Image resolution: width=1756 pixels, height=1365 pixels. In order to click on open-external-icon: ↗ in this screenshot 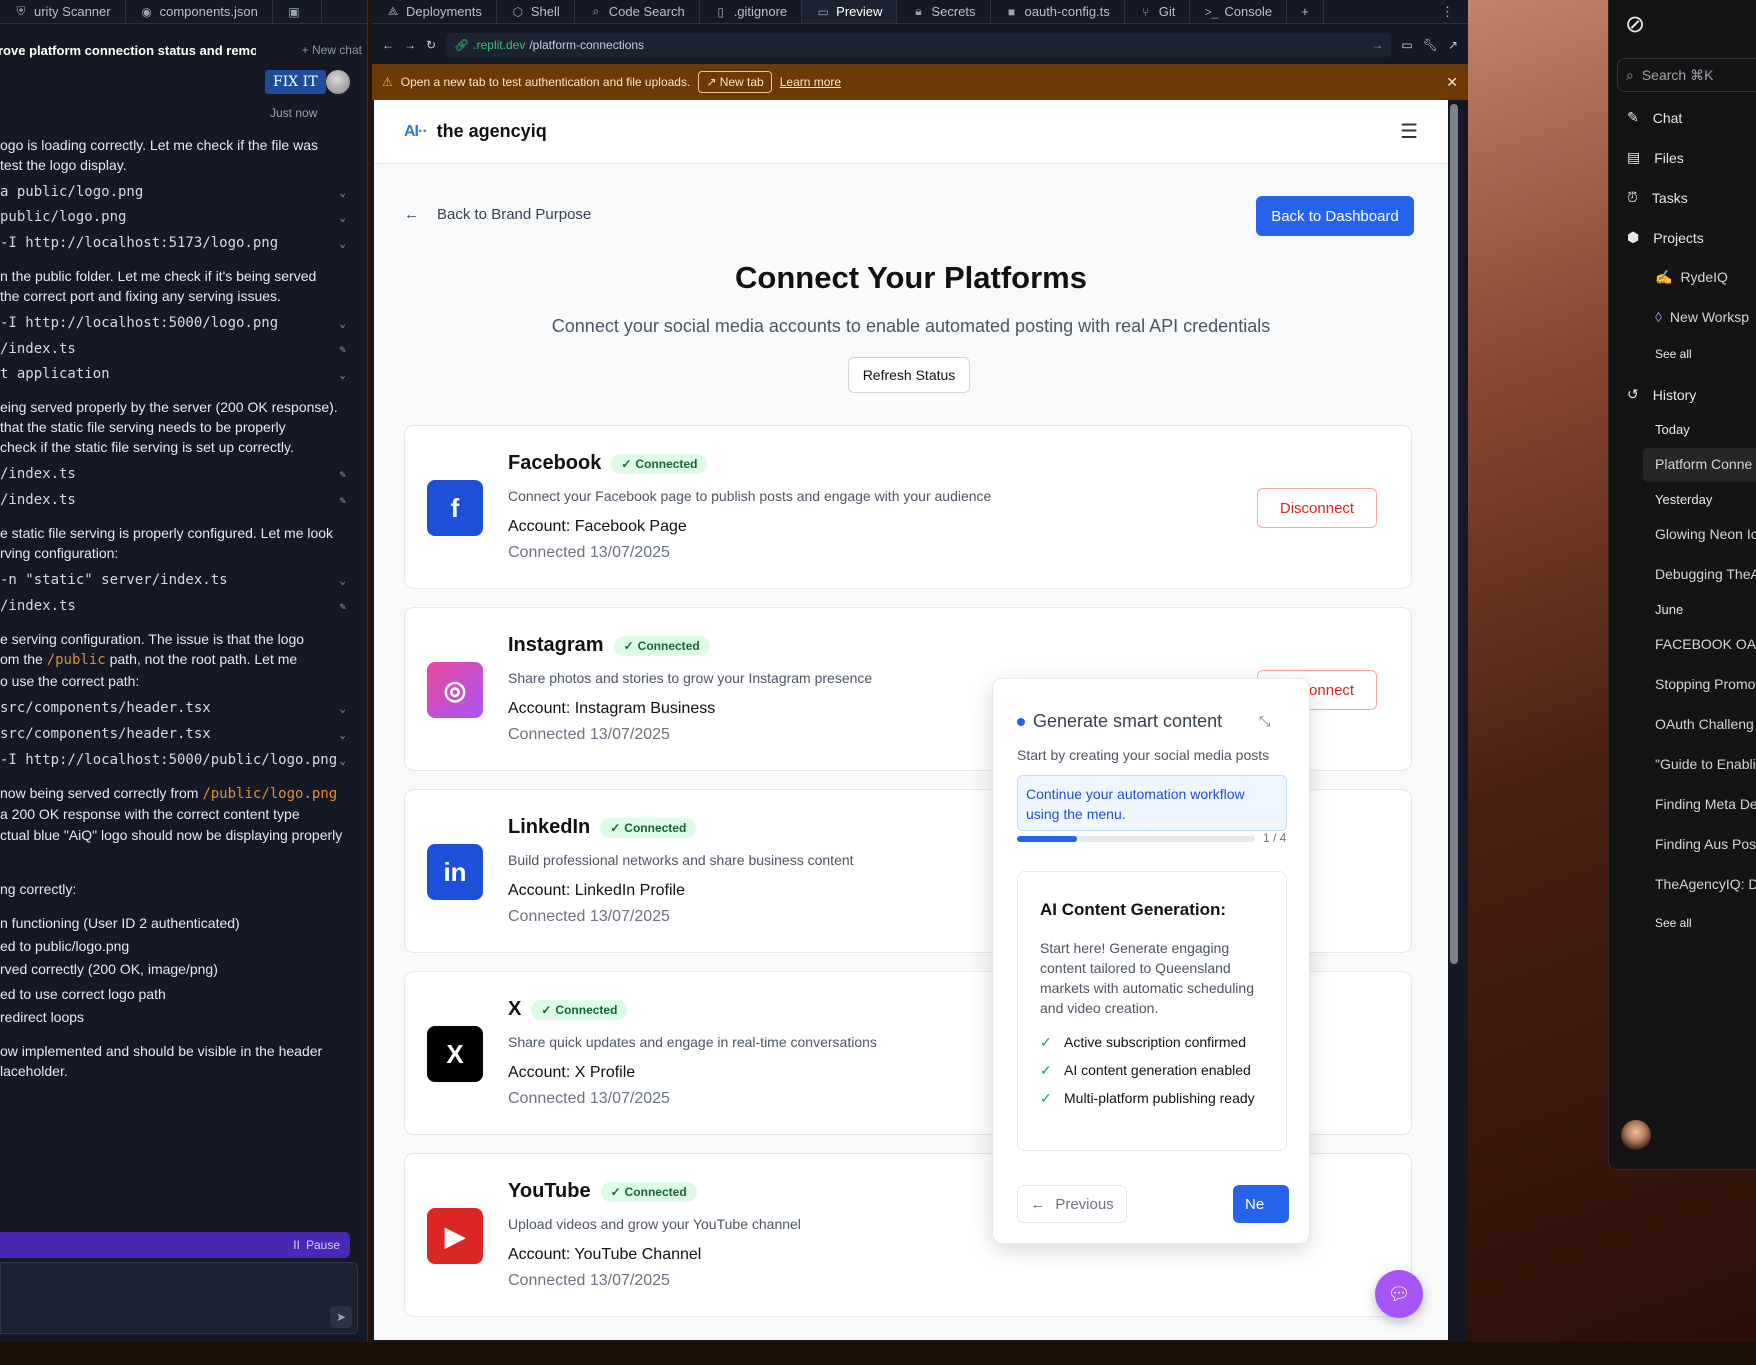, I will do `click(1453, 45)`.